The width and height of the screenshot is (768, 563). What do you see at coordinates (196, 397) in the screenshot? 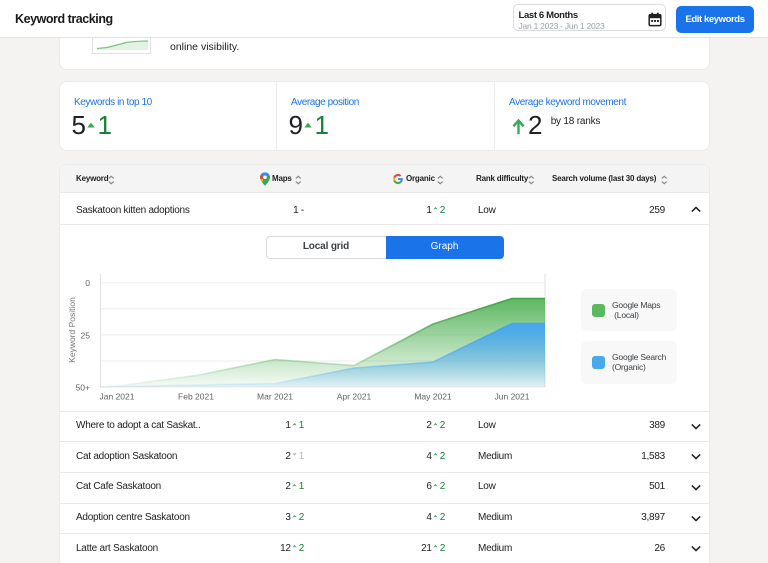
I see `svg-text: Feb 2021` at bounding box center [196, 397].